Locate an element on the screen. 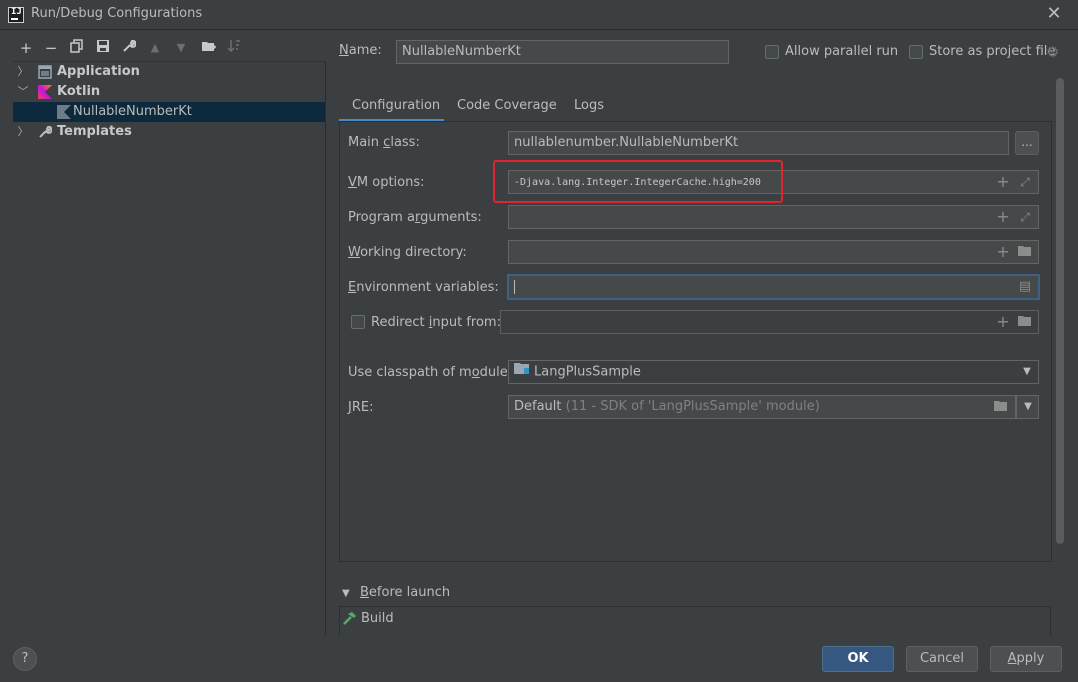 The height and width of the screenshot is (682, 1078). store-as-project-file-label: Store as project file is located at coordinates (992, 51).